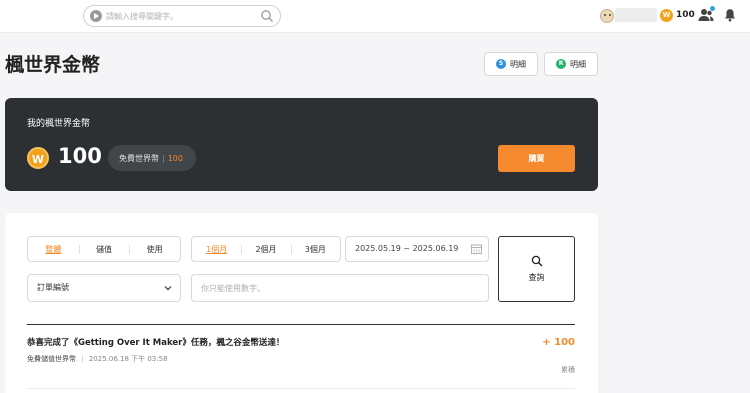 The height and width of the screenshot is (393, 750). What do you see at coordinates (301, 388) in the screenshot?
I see `row-divider` at bounding box center [301, 388].